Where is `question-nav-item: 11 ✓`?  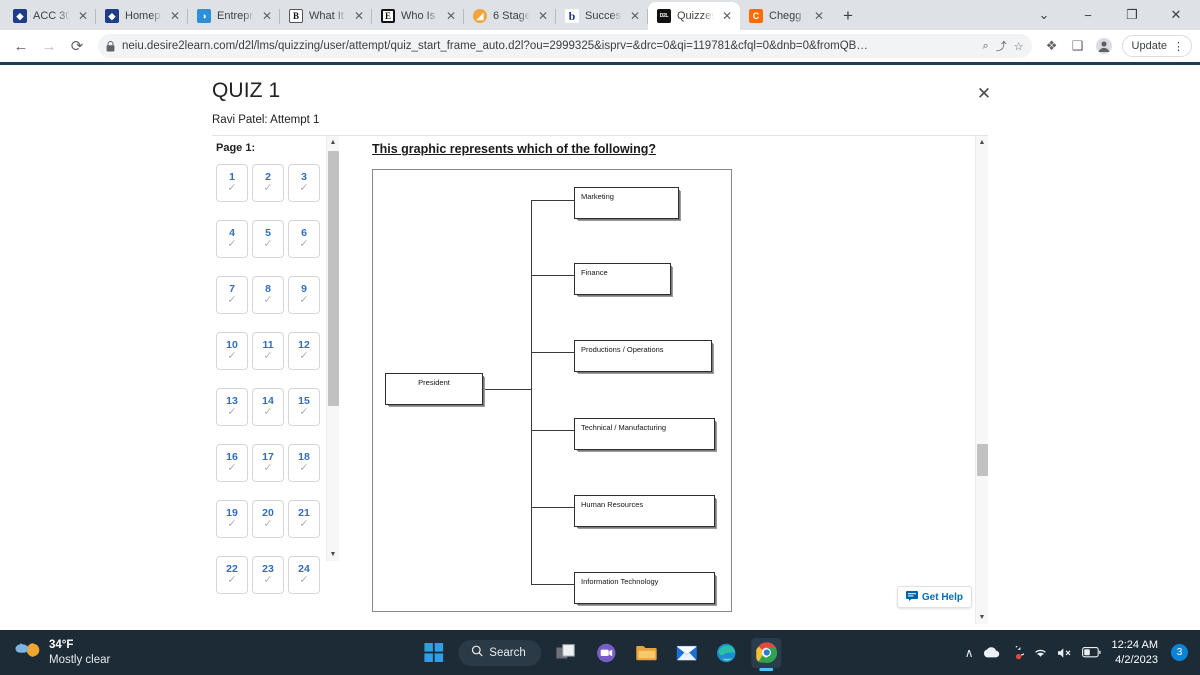
question-nav-item: 11 ✓ is located at coordinates (268, 351).